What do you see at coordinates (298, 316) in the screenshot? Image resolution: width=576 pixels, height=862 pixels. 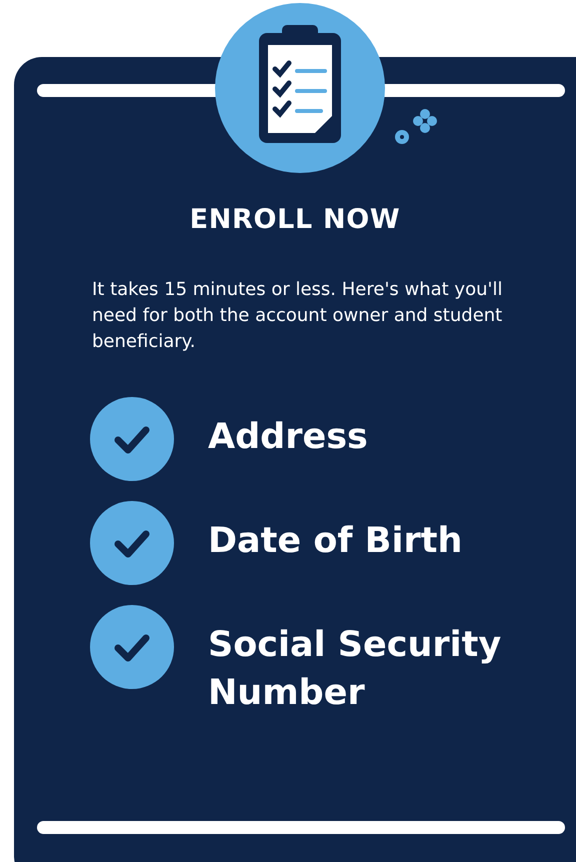 I see `description-text: It takes 15 minutes or less. Here's what you'll need for both the account owner and student beneficiary.` at bounding box center [298, 316].